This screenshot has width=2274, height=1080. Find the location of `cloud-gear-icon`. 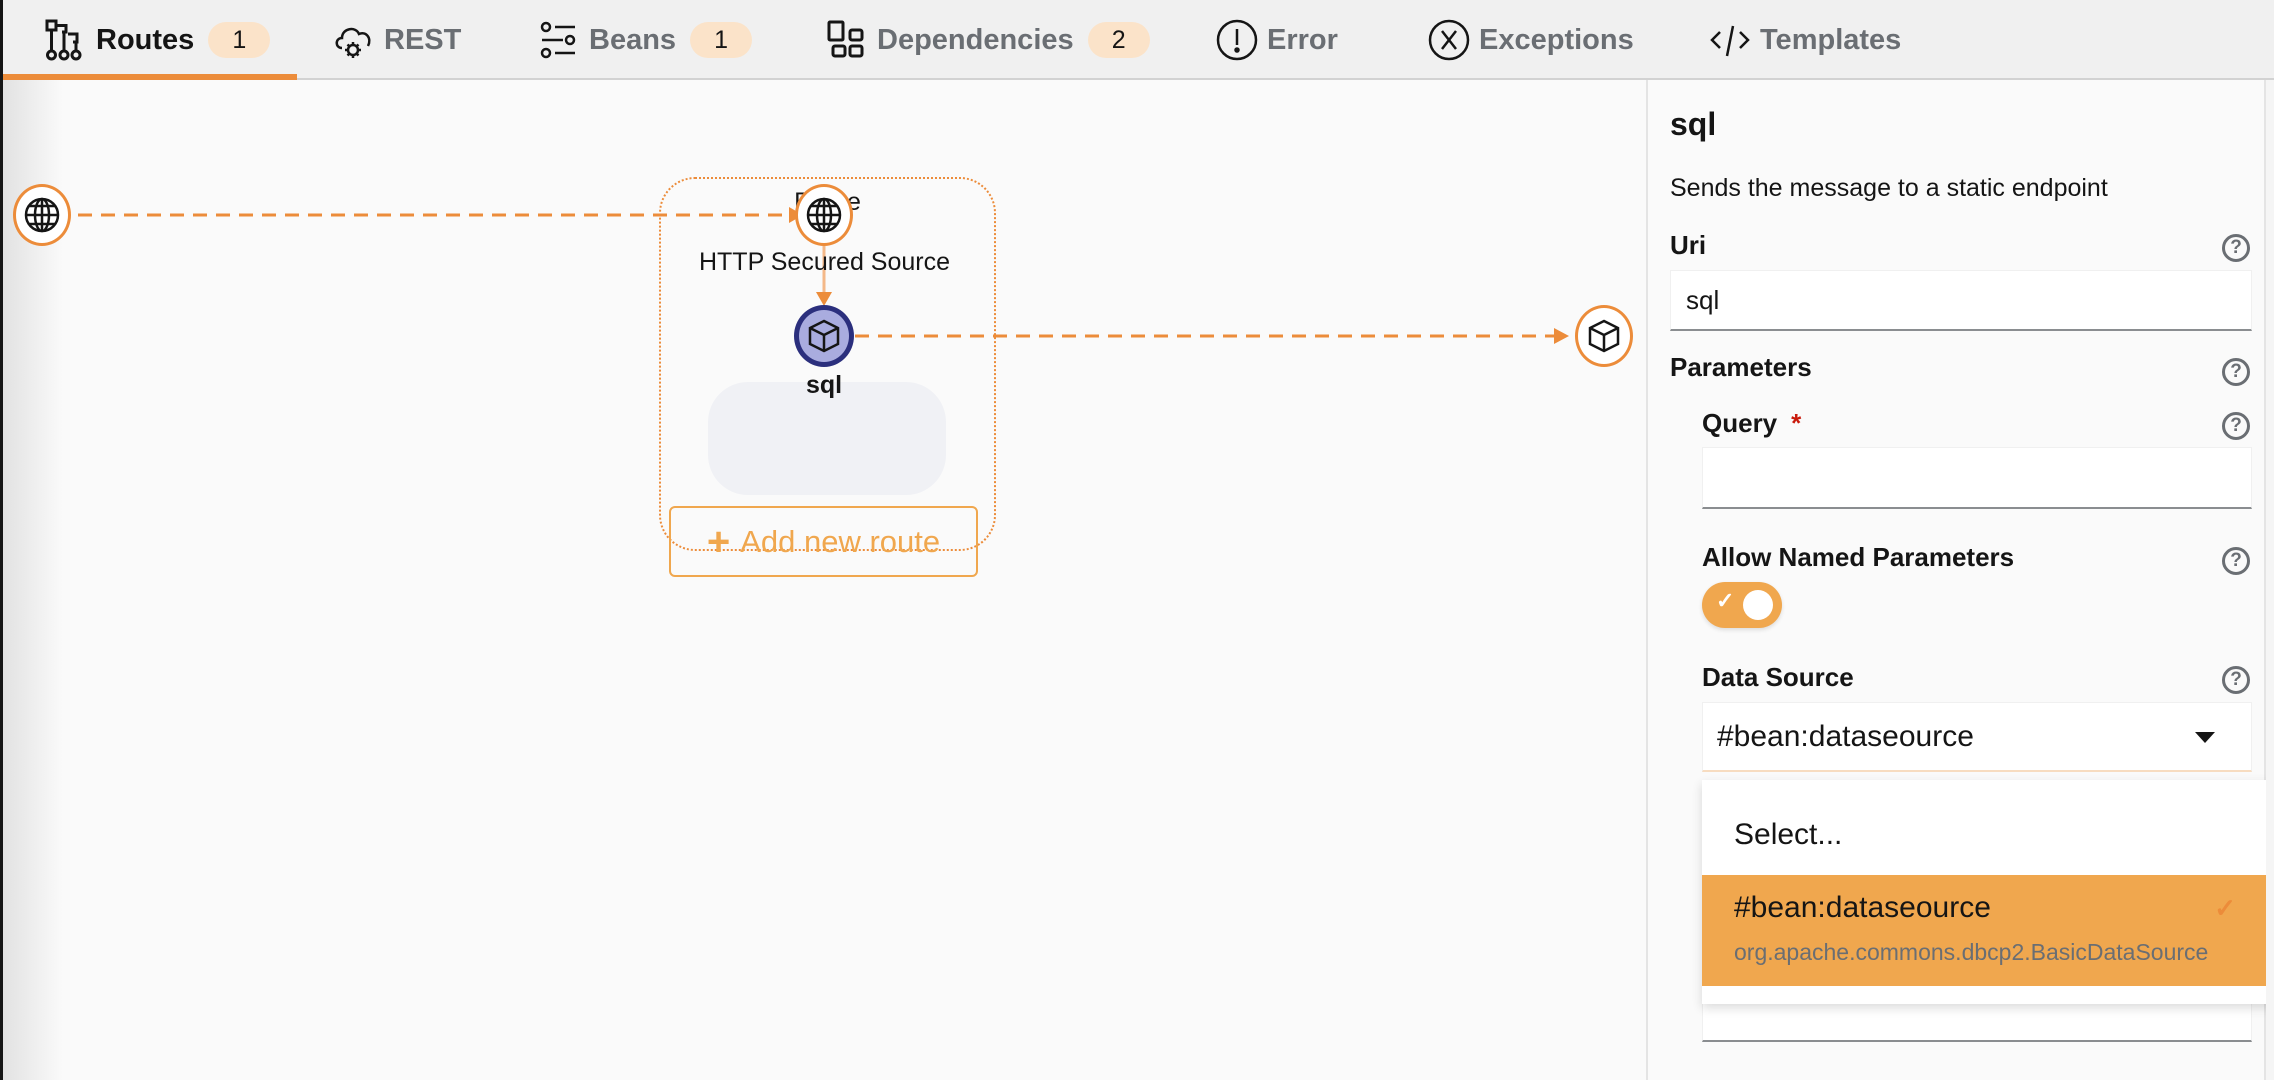

cloud-gear-icon is located at coordinates (354, 40).